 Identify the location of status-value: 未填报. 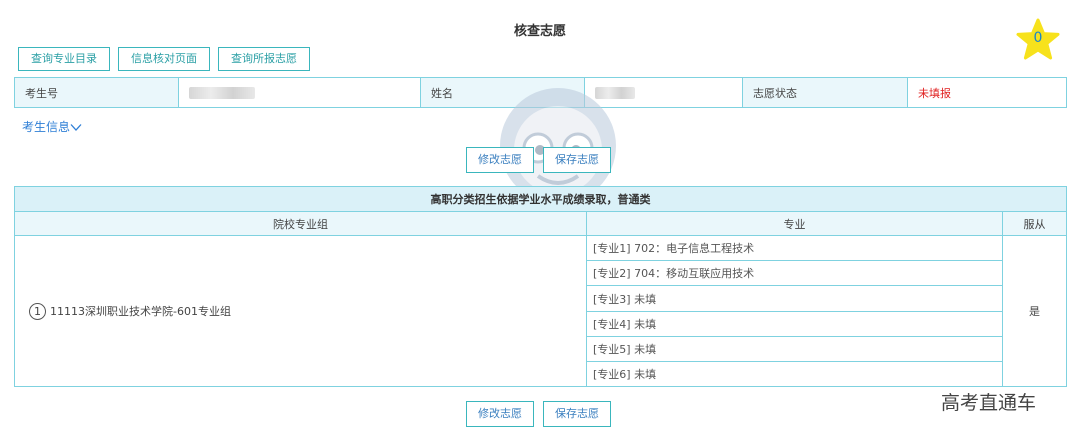
(987, 92).